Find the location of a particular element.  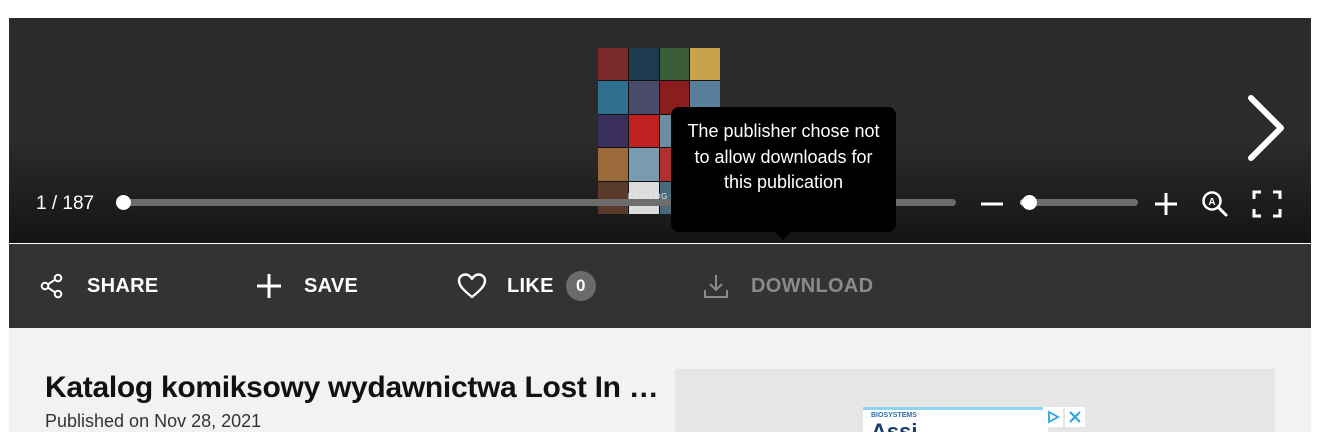

download-button: DOWNLOAD is located at coordinates (787, 286).